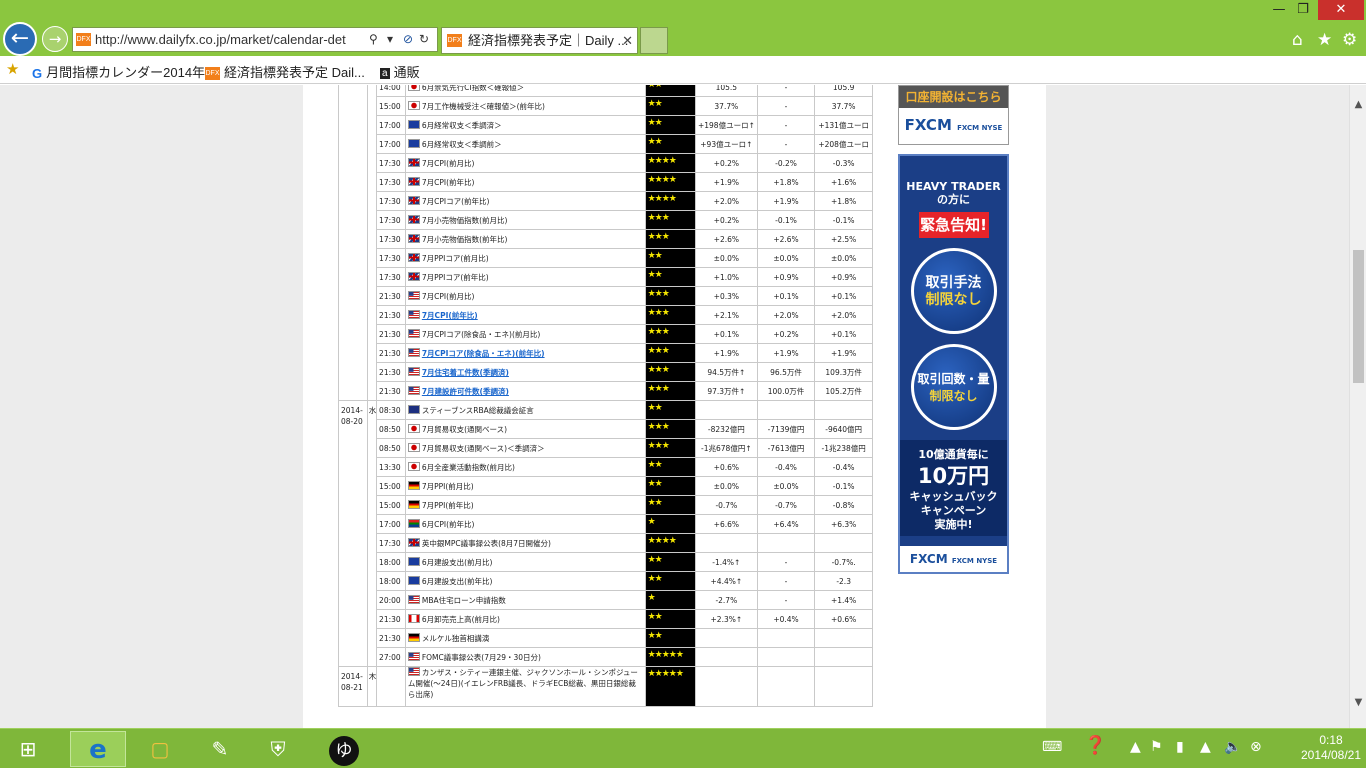 Image resolution: width=1366 pixels, height=769 pixels. I want to click on forecast-value: 96.5万件, so click(786, 372).